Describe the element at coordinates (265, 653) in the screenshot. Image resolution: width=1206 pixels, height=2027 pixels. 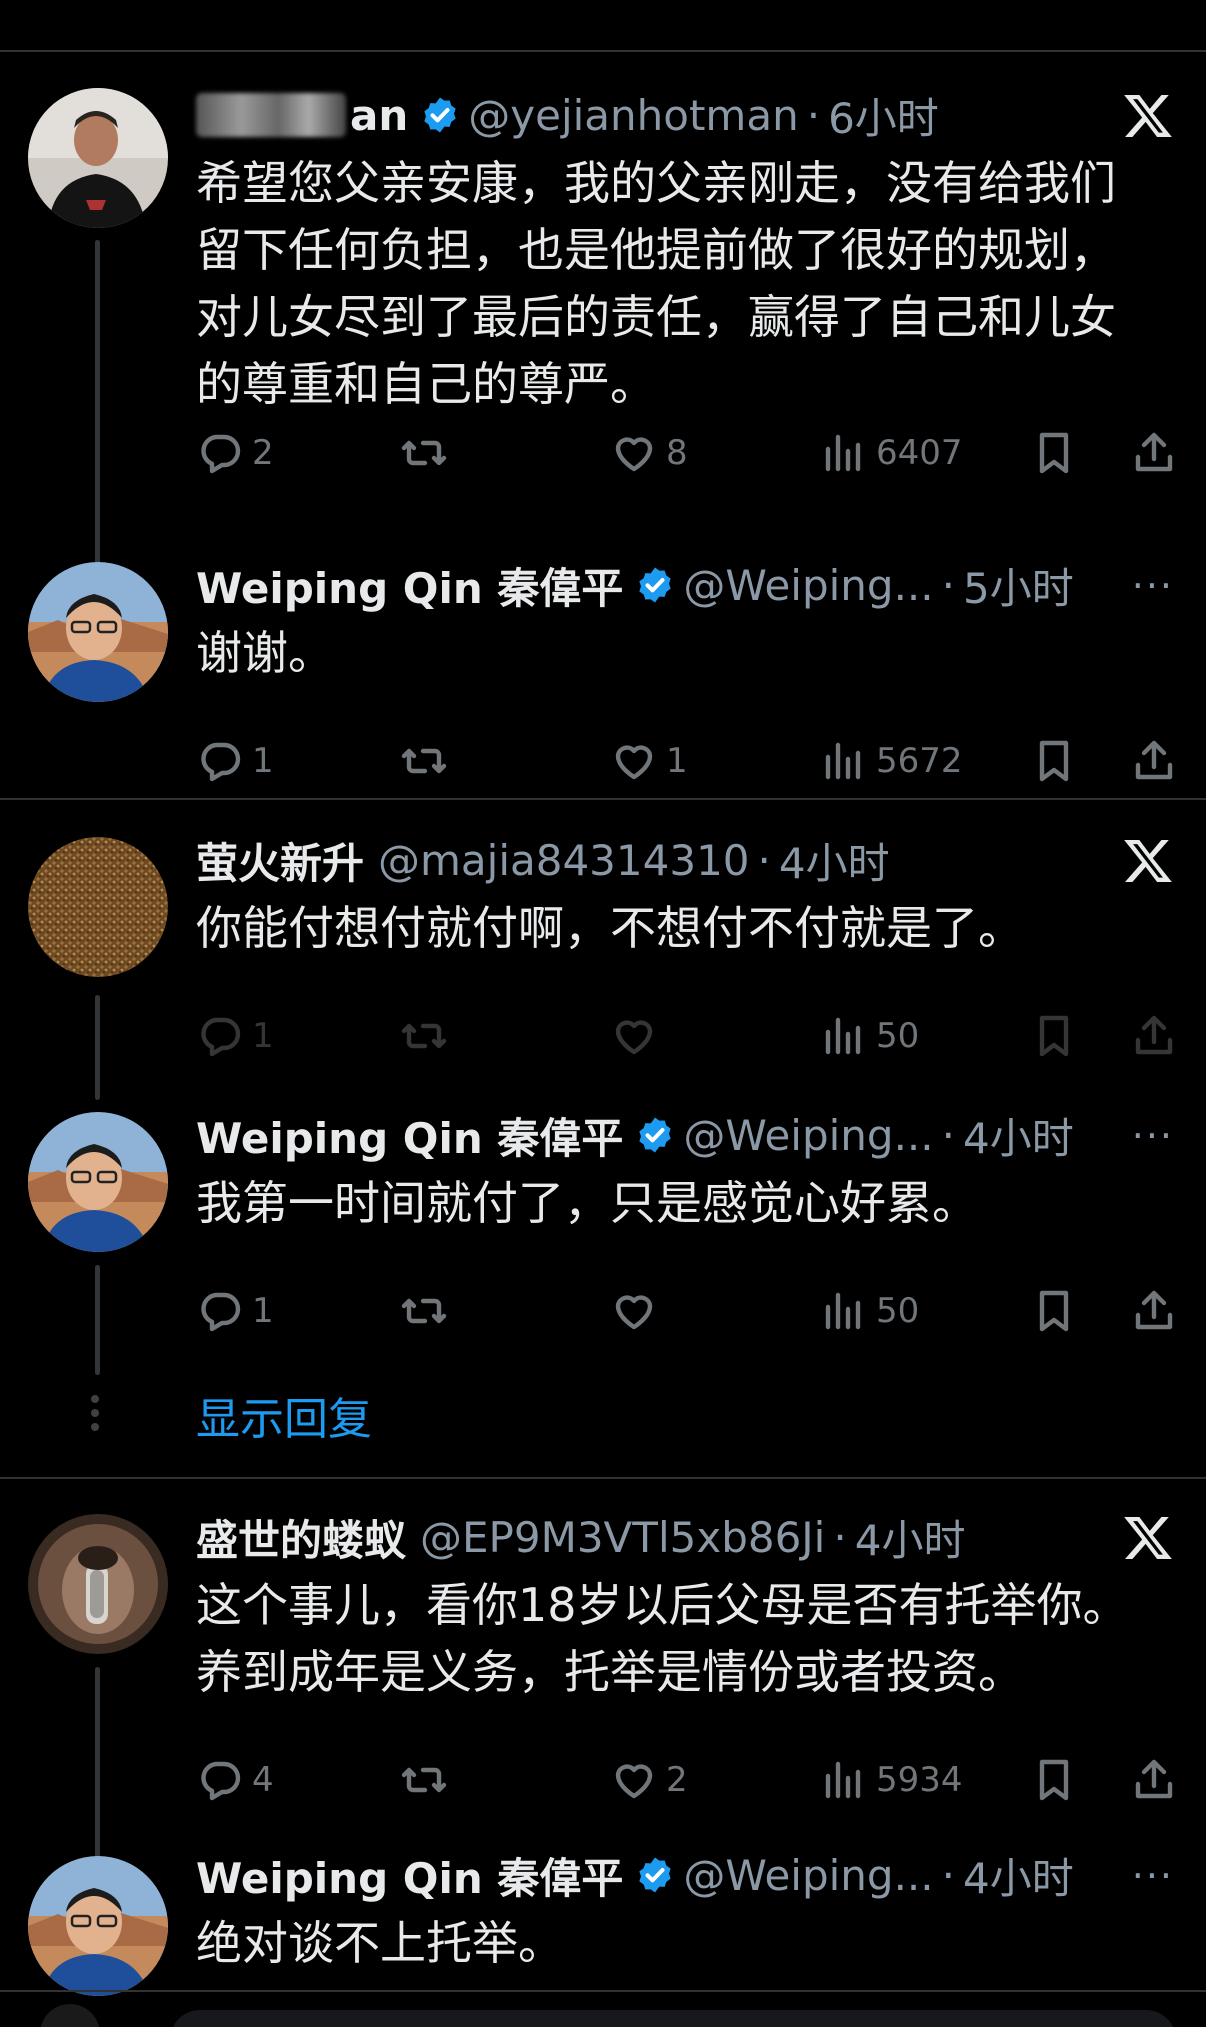
I see `post-text-line: 谢谢。` at that location.